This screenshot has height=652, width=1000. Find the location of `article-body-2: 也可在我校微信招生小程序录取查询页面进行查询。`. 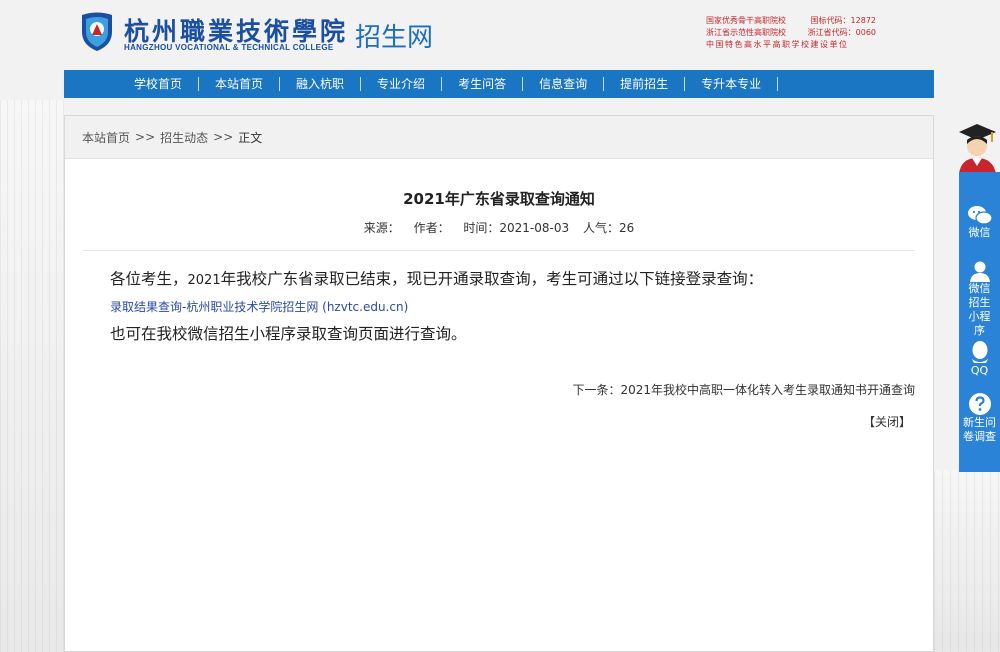

article-body-2: 也可在我校微信招生小程序录取查询页面进行查询。 is located at coordinates (499, 333).